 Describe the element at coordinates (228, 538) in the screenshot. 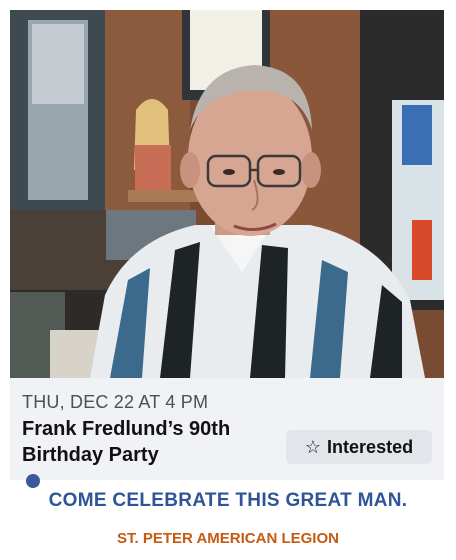

I see `venue-name: ST. PETER AMERICAN LEGION` at that location.